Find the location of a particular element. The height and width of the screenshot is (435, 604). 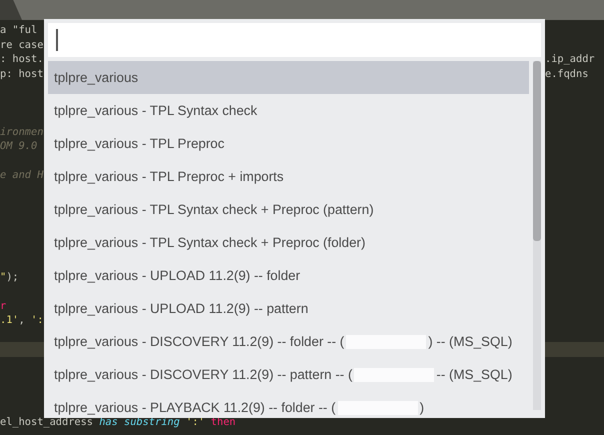

code-token: ironmen is located at coordinates (22, 131).